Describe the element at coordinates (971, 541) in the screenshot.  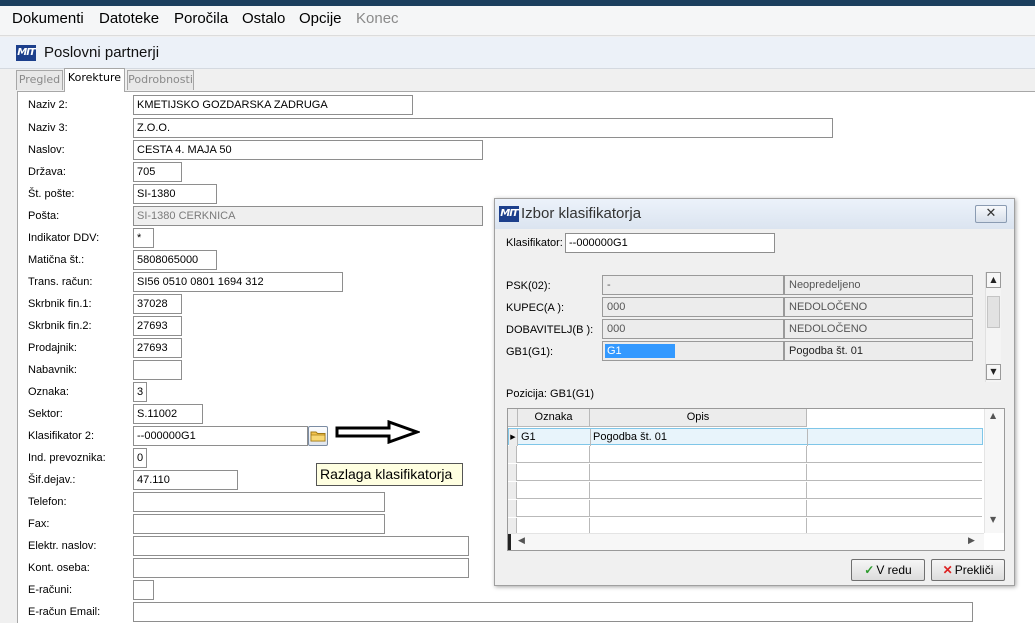
I see `arrow-right-icon: ▶` at that location.